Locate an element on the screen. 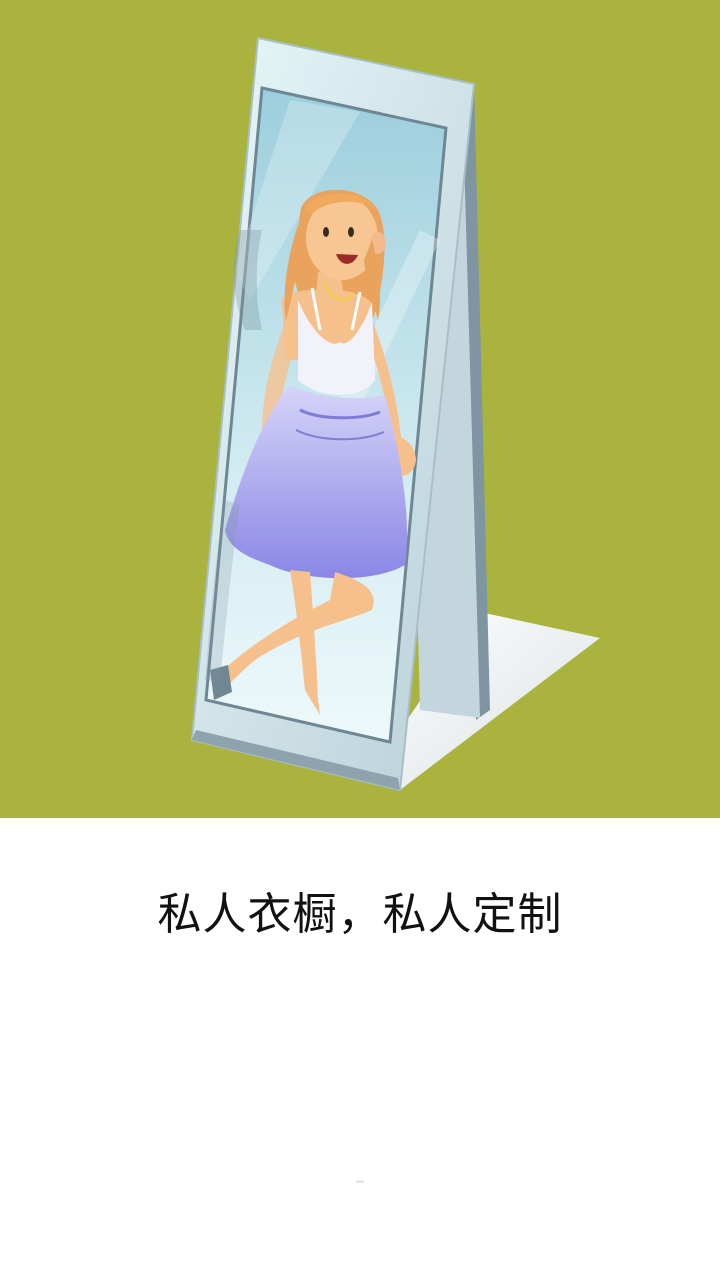 This screenshot has height=1280, width=720. page-dot is located at coordinates (360, 1181).